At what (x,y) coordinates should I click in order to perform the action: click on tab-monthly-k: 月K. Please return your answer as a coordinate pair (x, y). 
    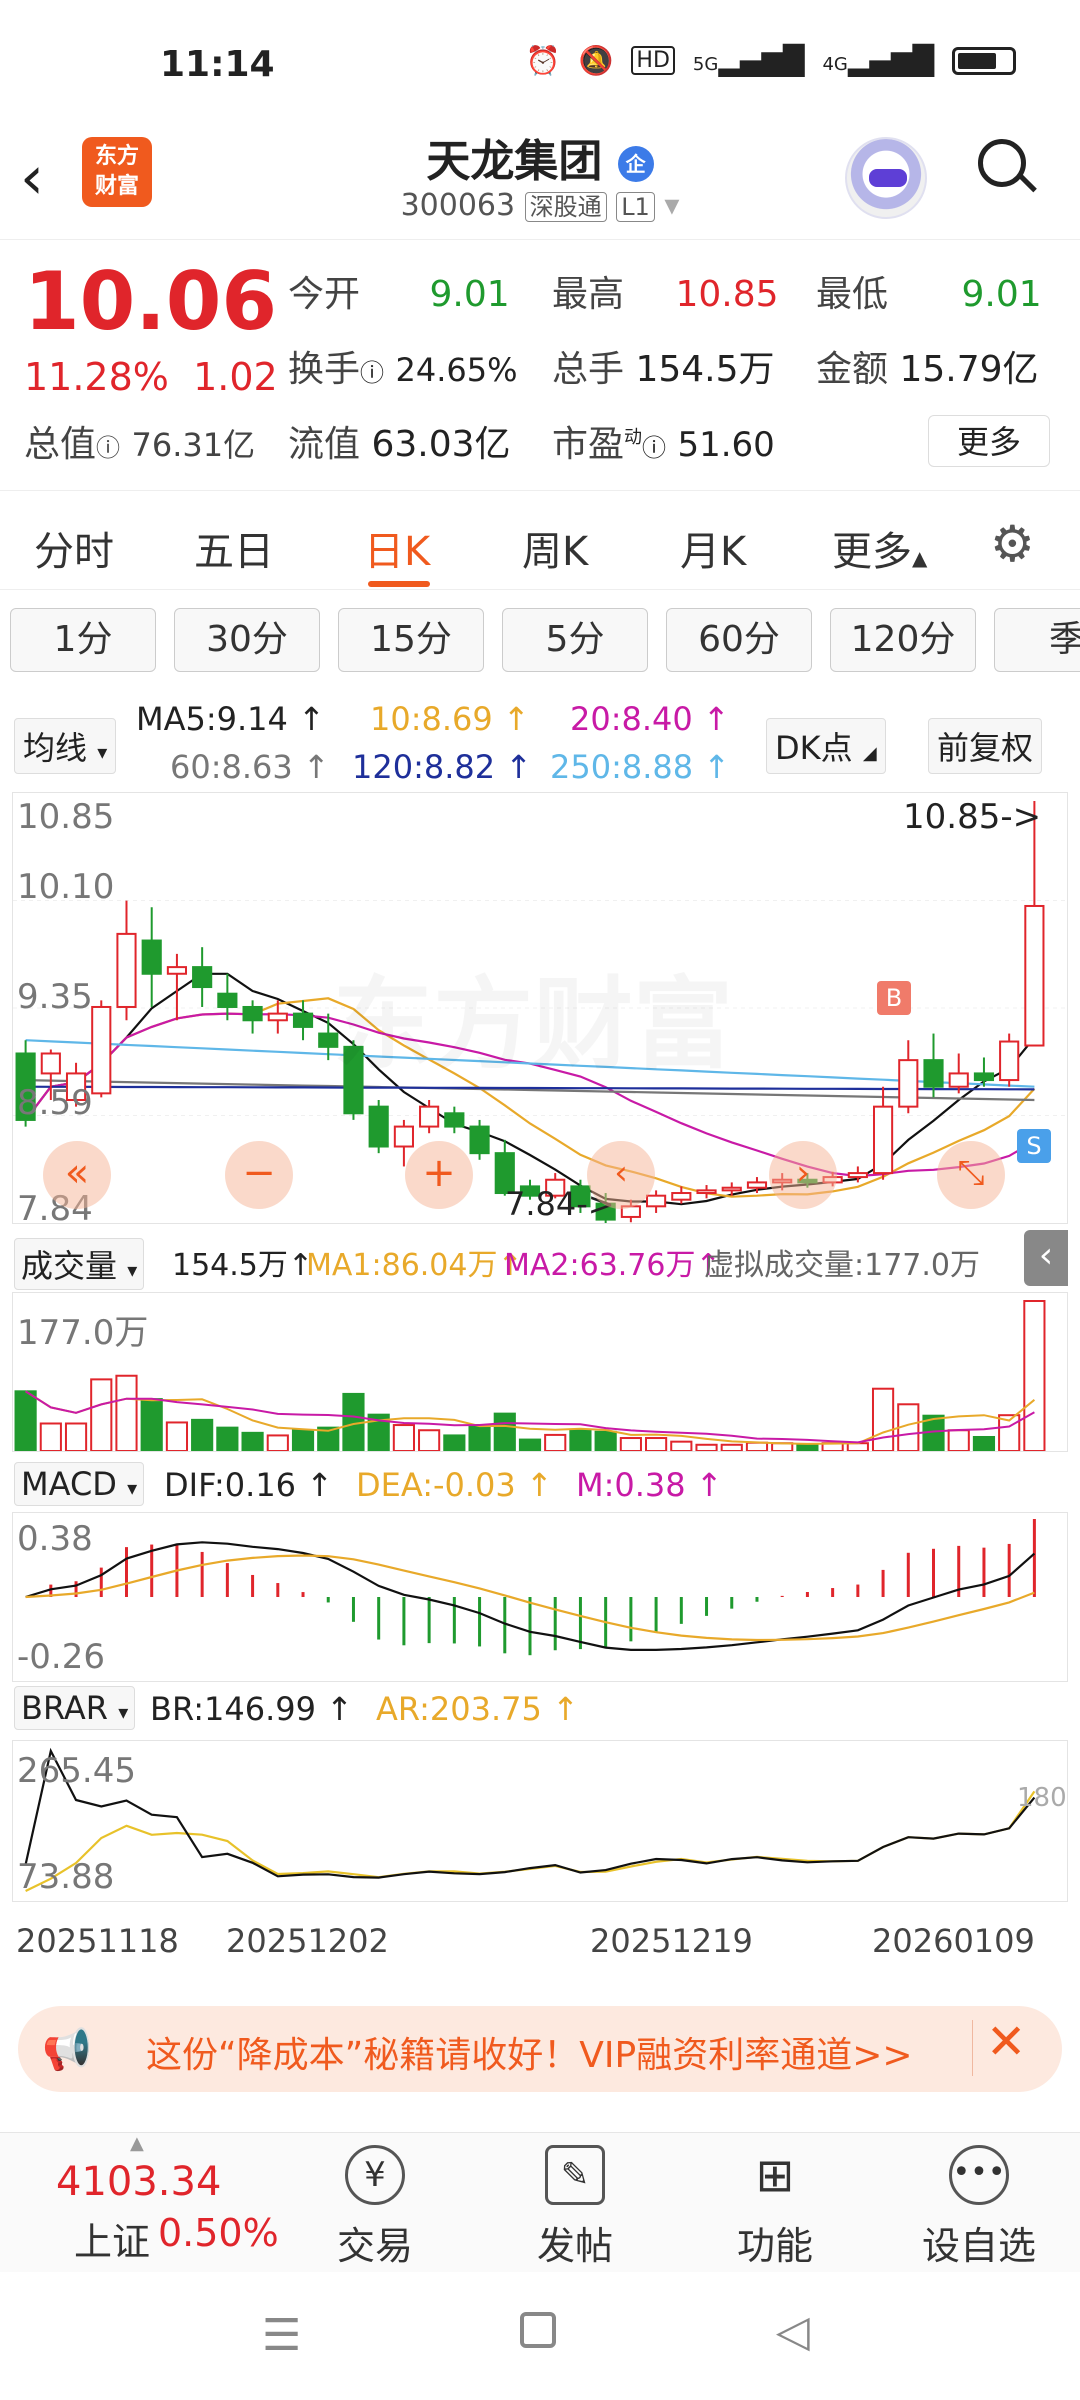
    Looking at the image, I should click on (713, 548).